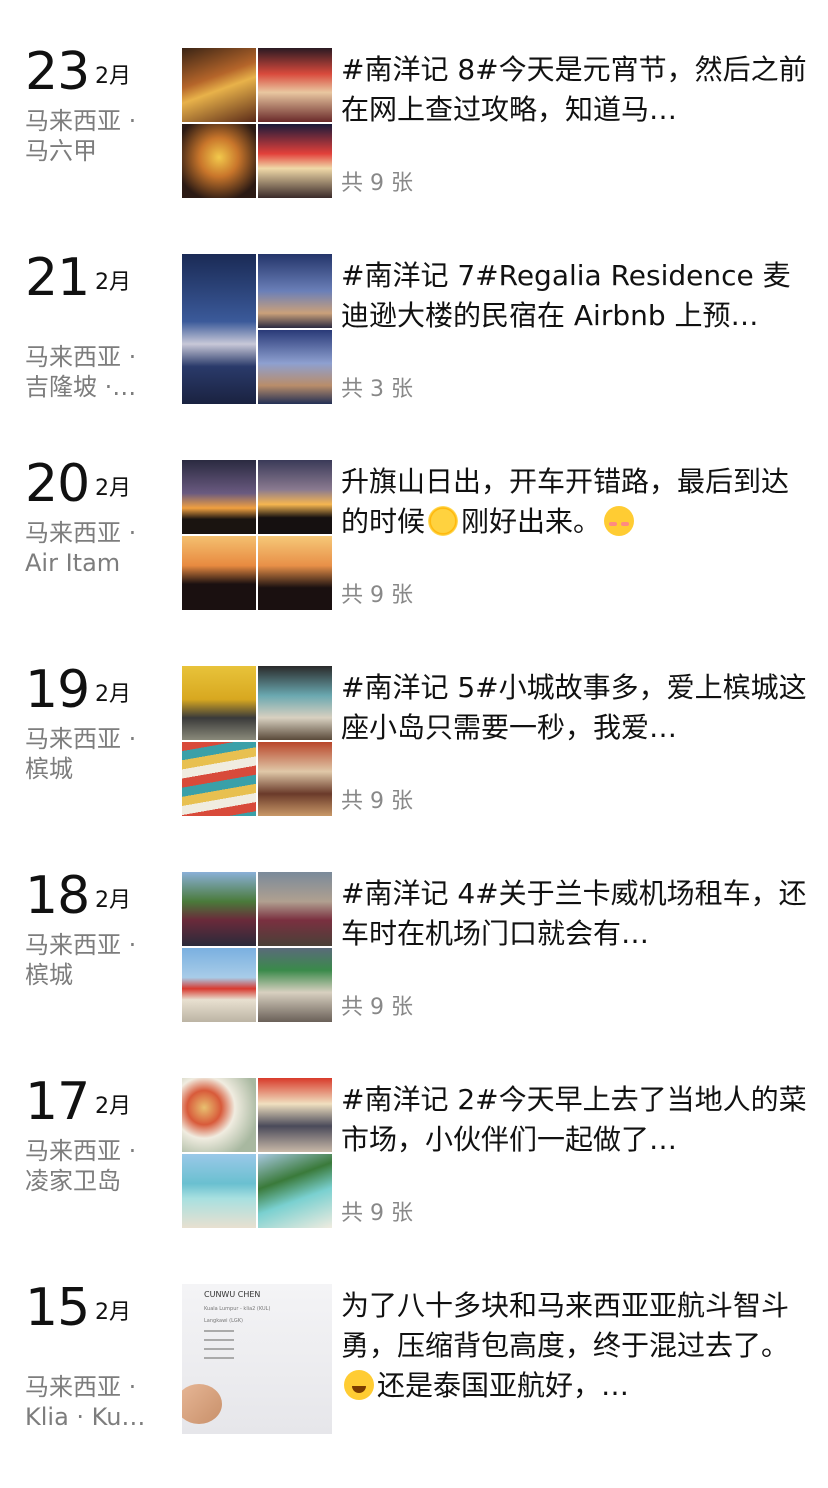  What do you see at coordinates (619, 521) in the screenshot?
I see `blush-emoji-icon` at bounding box center [619, 521].